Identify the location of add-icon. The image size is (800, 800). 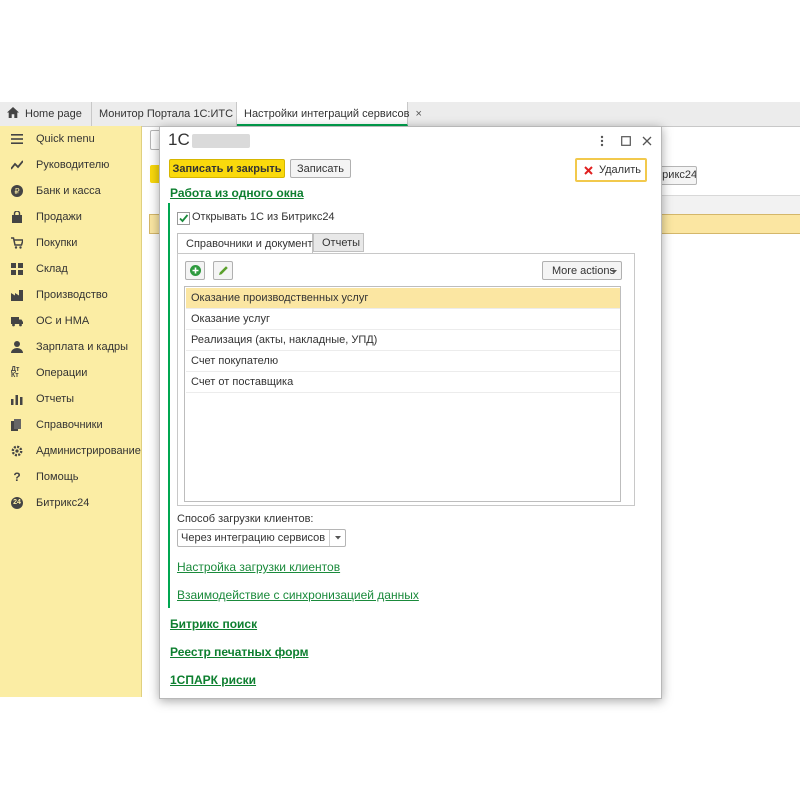
(195, 270).